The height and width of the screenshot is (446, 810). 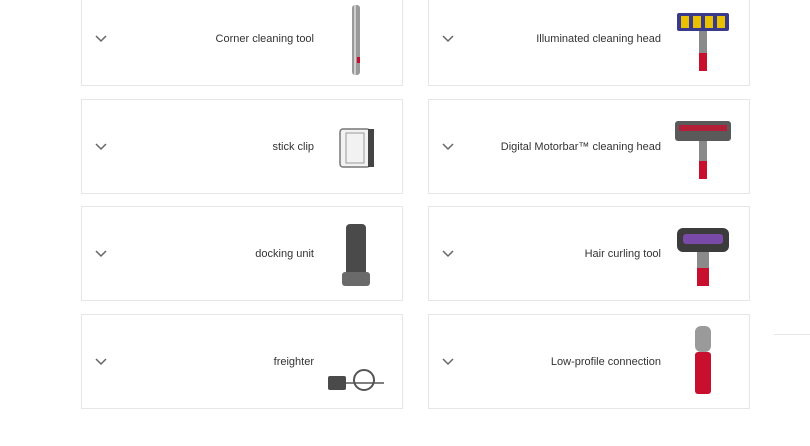 I want to click on accessory-label: stick clip, so click(x=293, y=146).